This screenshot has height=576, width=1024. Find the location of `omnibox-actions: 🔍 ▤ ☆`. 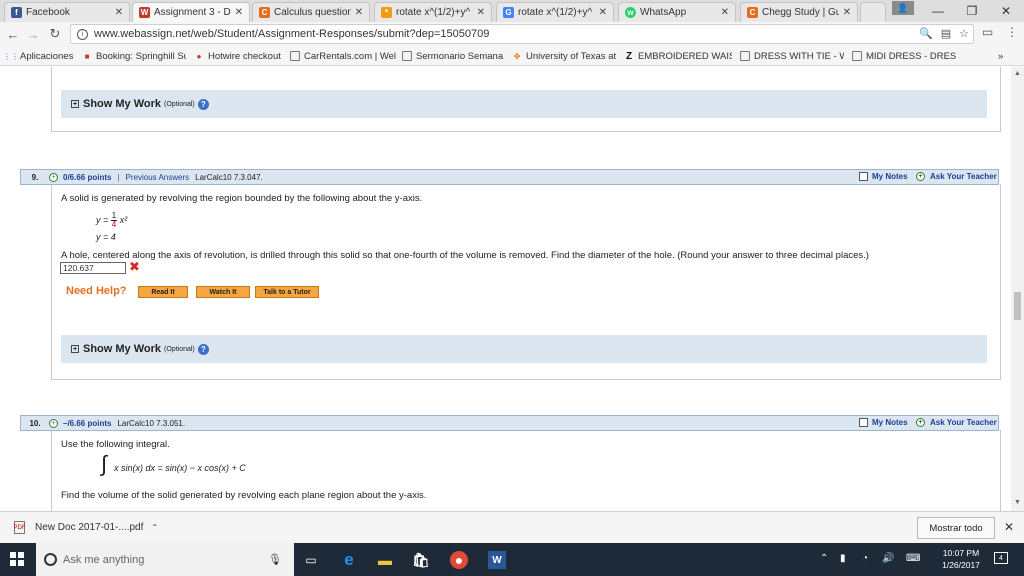

omnibox-actions: 🔍 ▤ ☆ is located at coordinates (944, 33).